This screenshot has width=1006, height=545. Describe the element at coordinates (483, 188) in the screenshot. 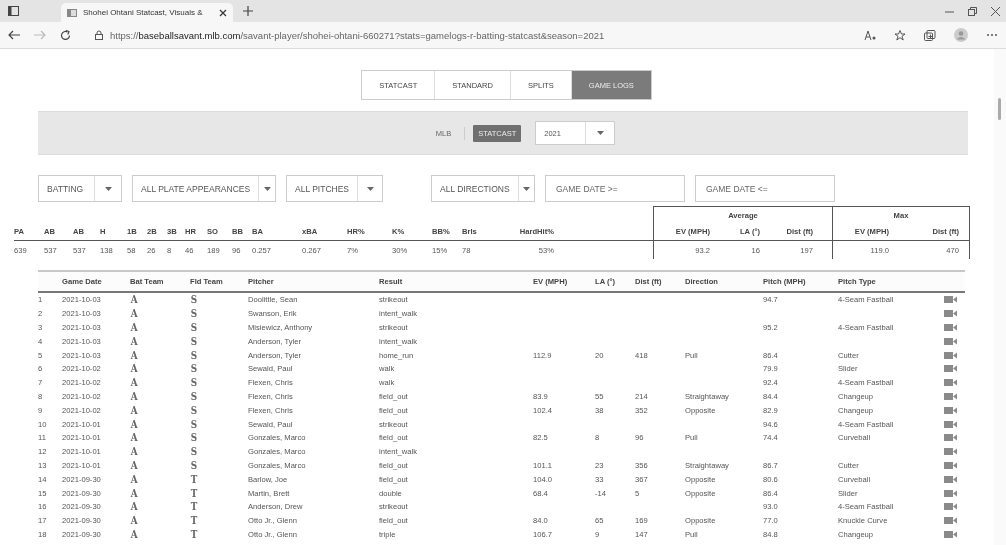

I see `filter-select: ALL DIRECTIONS` at that location.